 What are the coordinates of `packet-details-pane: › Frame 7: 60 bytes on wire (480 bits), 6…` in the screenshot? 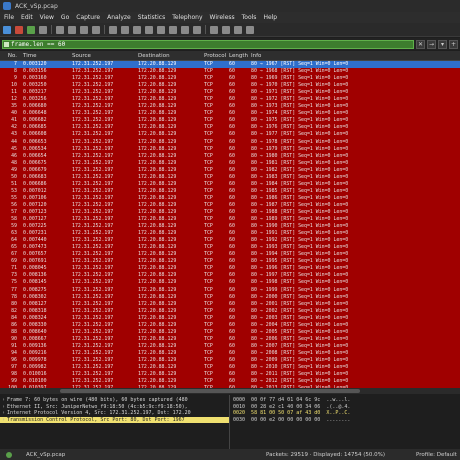 It's located at (115, 422).